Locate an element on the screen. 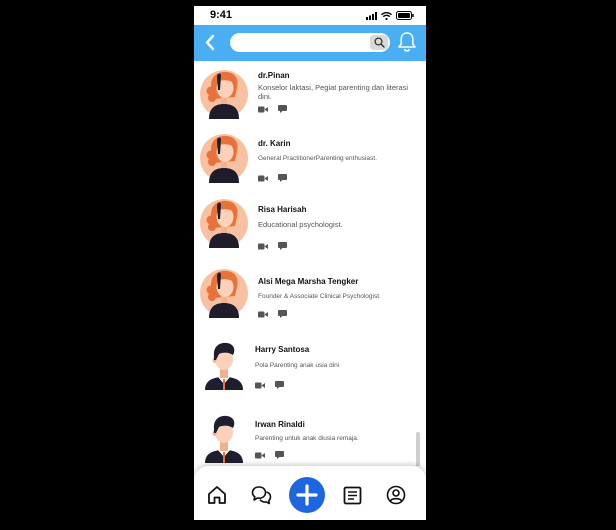 The height and width of the screenshot is (530, 616). article-icon is located at coordinates (352, 495).